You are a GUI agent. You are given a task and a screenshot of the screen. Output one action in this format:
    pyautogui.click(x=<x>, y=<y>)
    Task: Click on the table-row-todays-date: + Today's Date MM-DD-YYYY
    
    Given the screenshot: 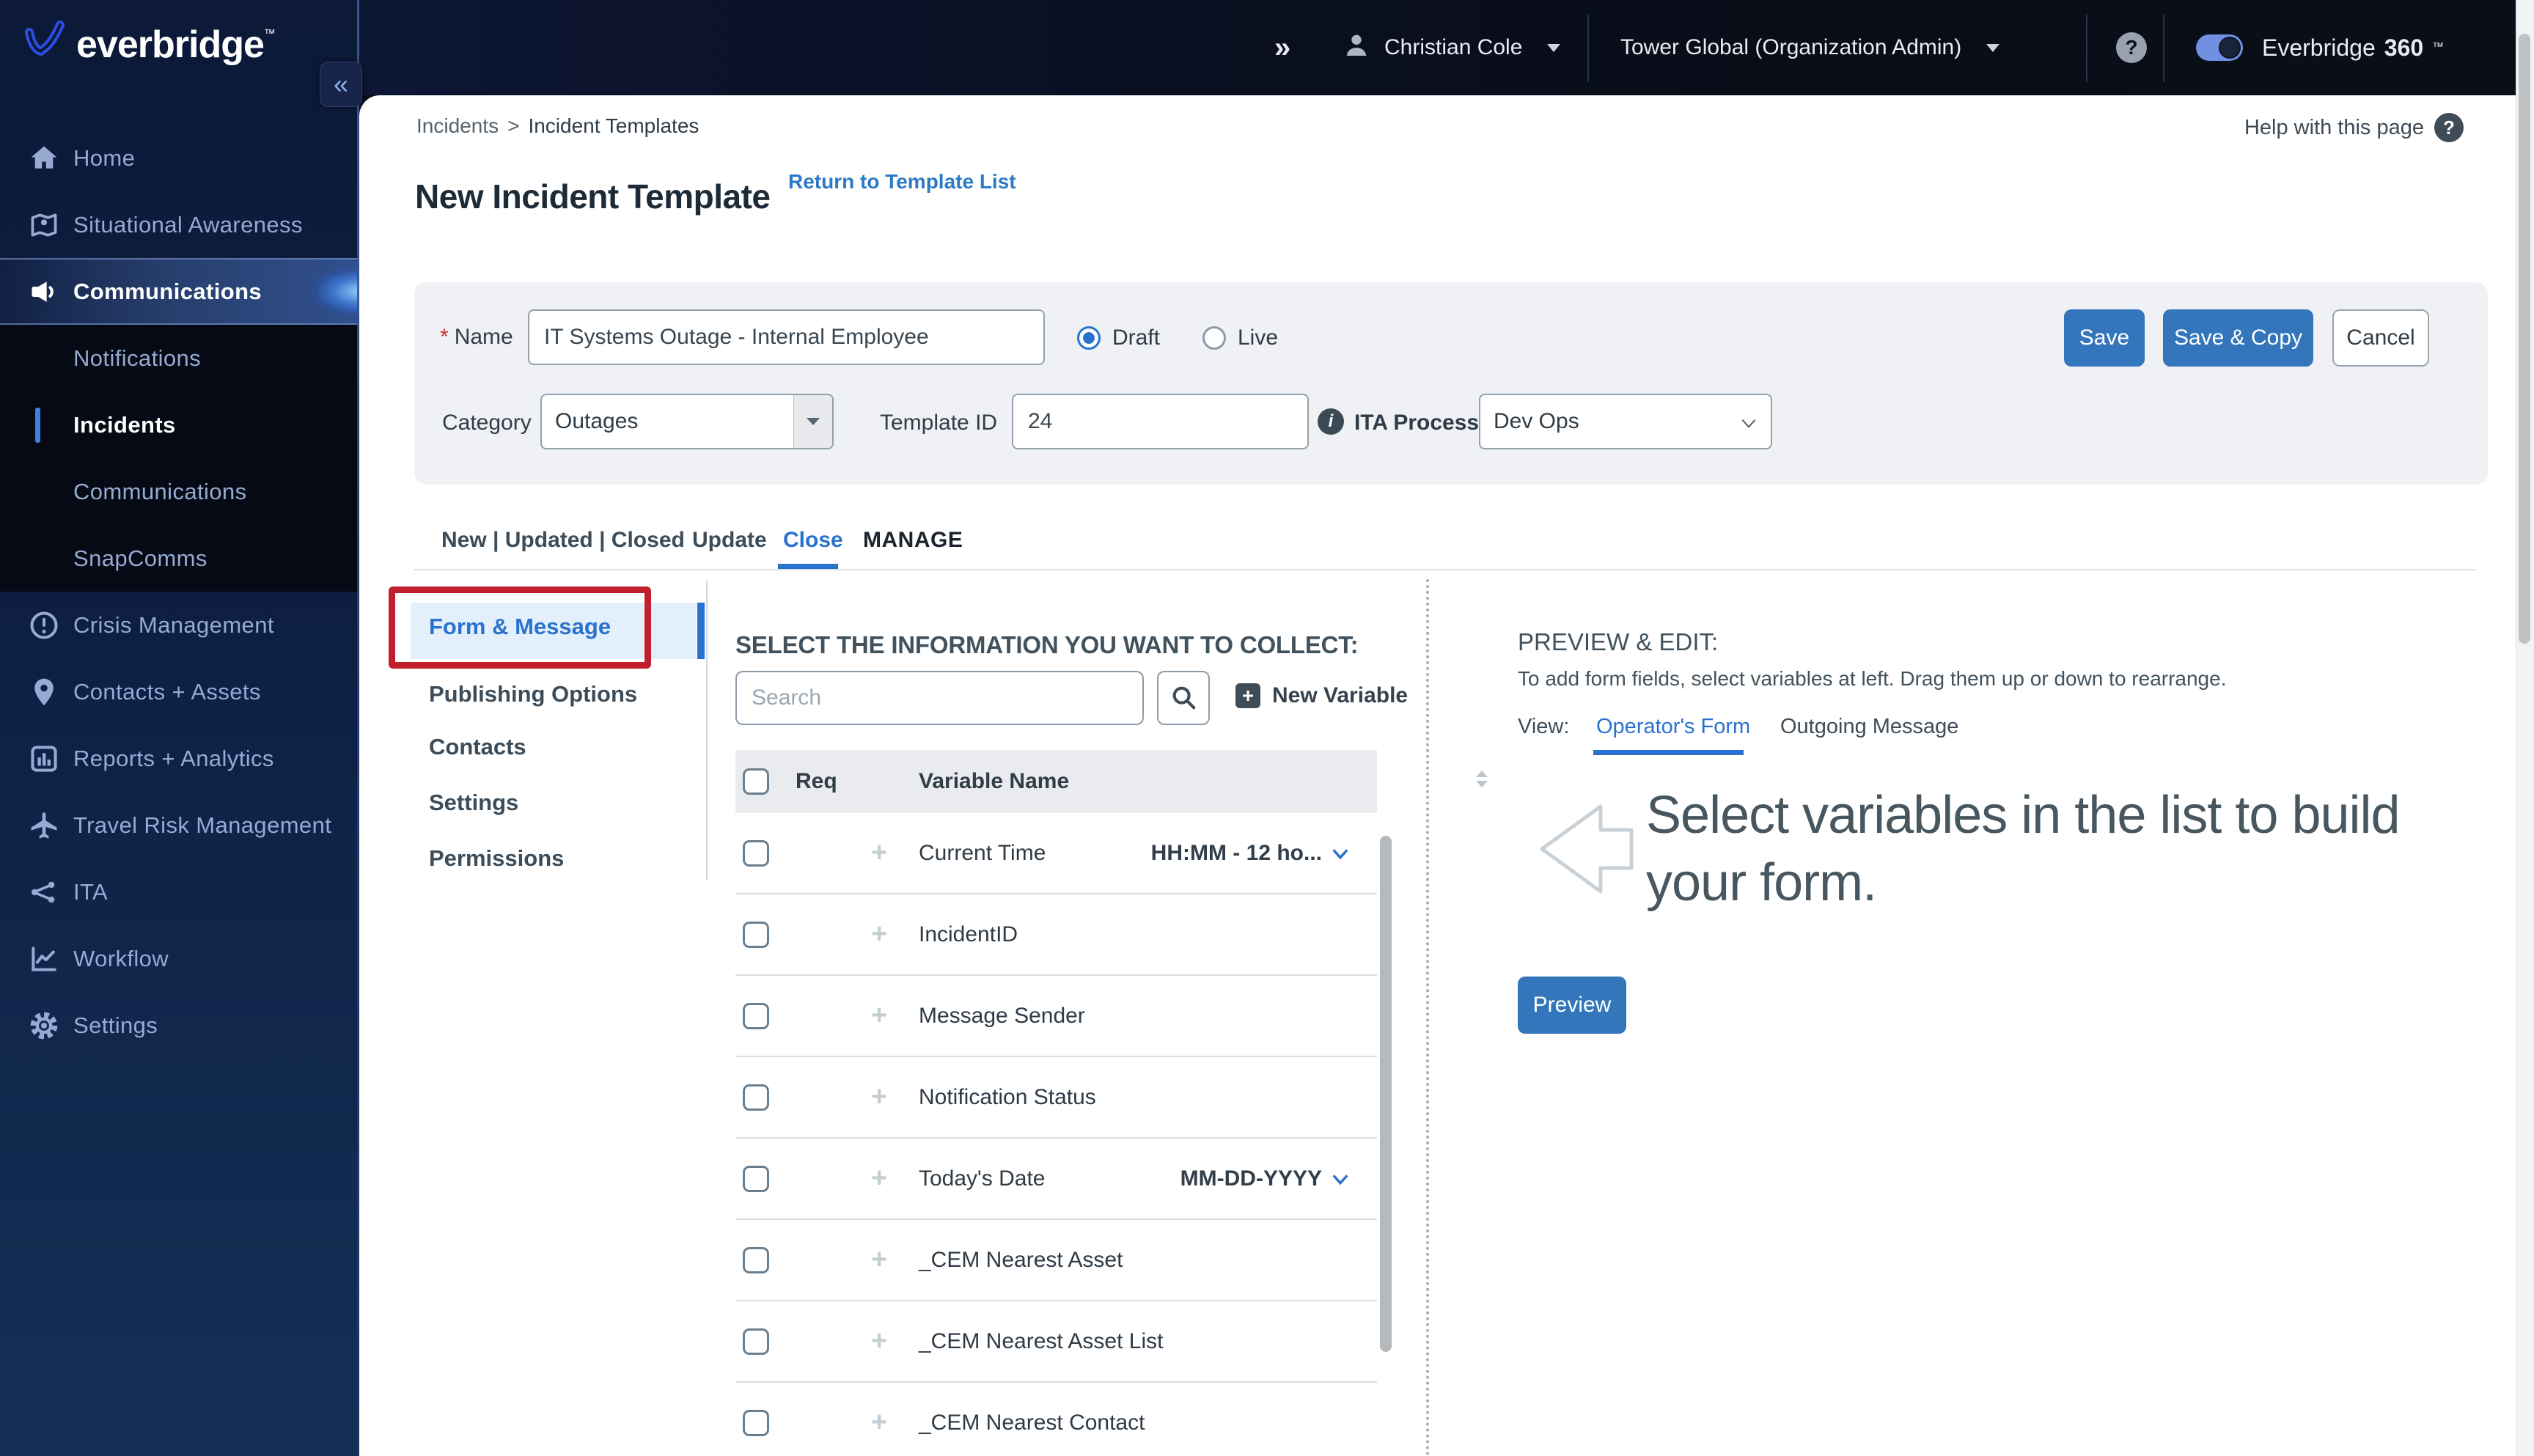 What is the action you would take?
    pyautogui.click(x=1056, y=1179)
    